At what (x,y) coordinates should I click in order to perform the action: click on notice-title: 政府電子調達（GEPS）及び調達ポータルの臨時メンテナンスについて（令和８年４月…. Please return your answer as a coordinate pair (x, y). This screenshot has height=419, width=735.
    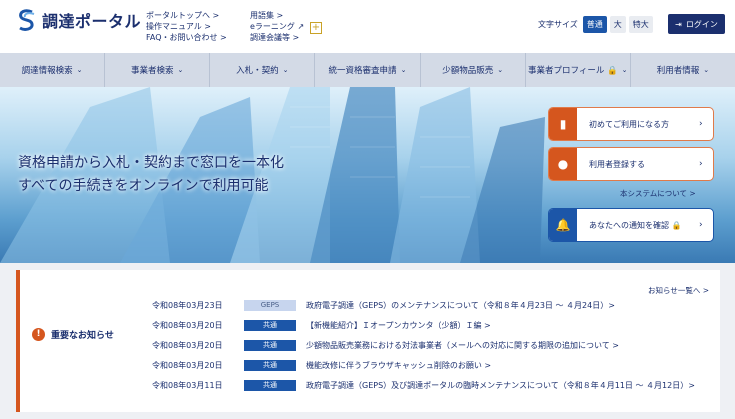
    Looking at the image, I should click on (500, 385).